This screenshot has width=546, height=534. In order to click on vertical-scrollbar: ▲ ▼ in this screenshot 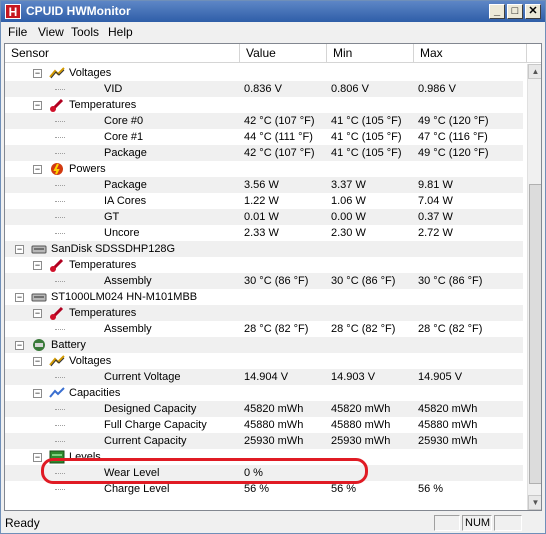, I will do `click(534, 287)`.